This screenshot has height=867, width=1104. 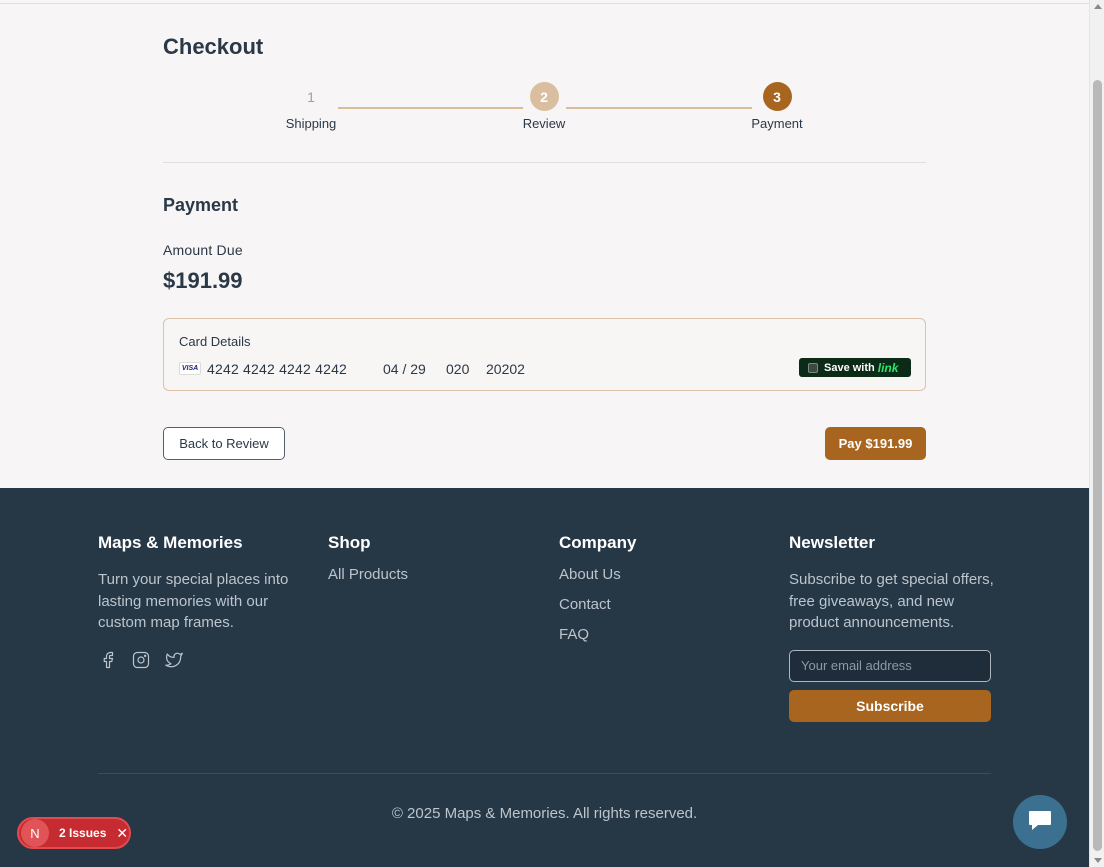 What do you see at coordinates (875, 443) in the screenshot?
I see `pay-button: Pay $191.99` at bounding box center [875, 443].